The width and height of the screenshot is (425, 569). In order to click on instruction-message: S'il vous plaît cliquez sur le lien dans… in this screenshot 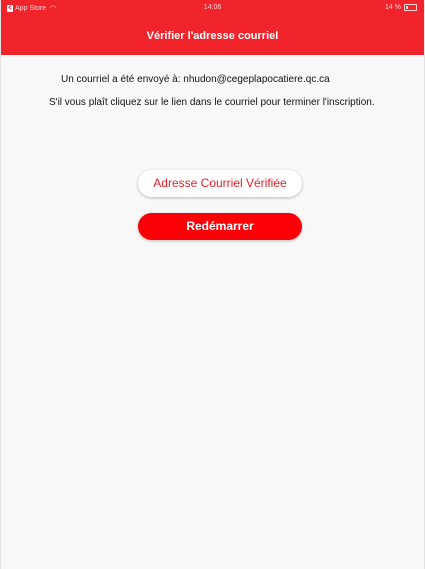, I will do `click(212, 102)`.